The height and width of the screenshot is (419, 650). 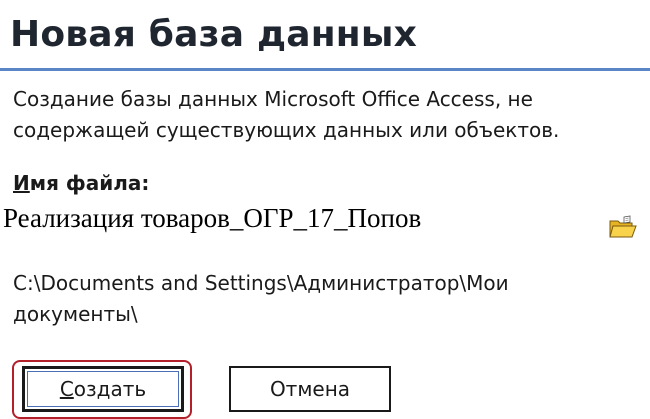 I want to click on filename-label: Имя файла:, so click(x=81, y=183).